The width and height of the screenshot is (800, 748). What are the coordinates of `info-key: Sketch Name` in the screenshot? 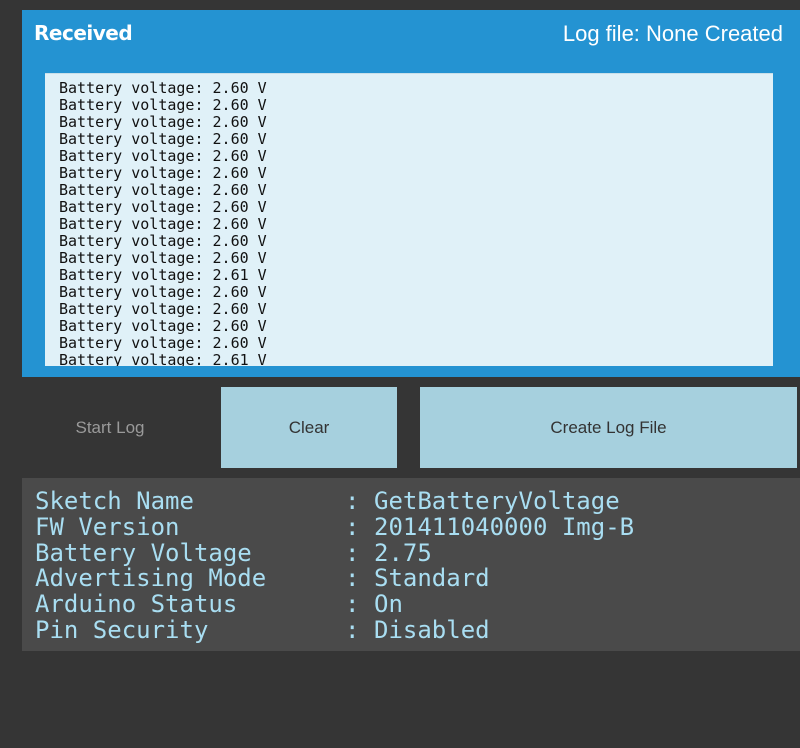 It's located at (114, 501).